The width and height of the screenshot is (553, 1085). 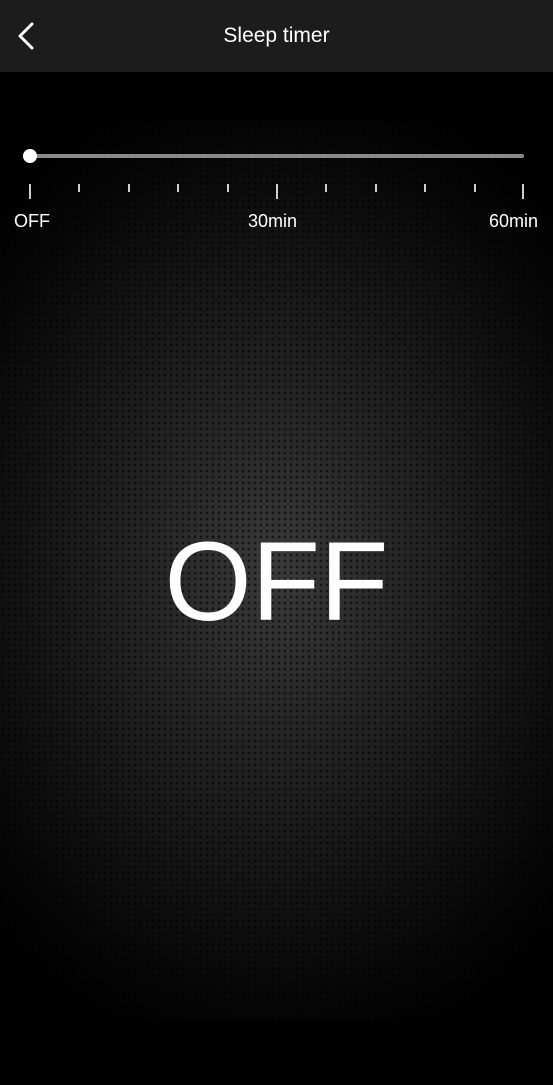 I want to click on page-title: Sleep timer, so click(x=276, y=35).